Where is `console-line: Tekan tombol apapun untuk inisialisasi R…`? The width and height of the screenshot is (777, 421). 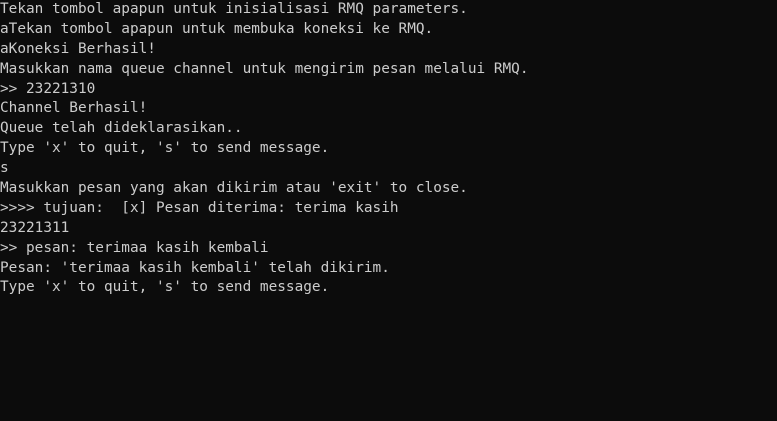 console-line: Tekan tombol apapun untuk inisialisasi R… is located at coordinates (234, 9).